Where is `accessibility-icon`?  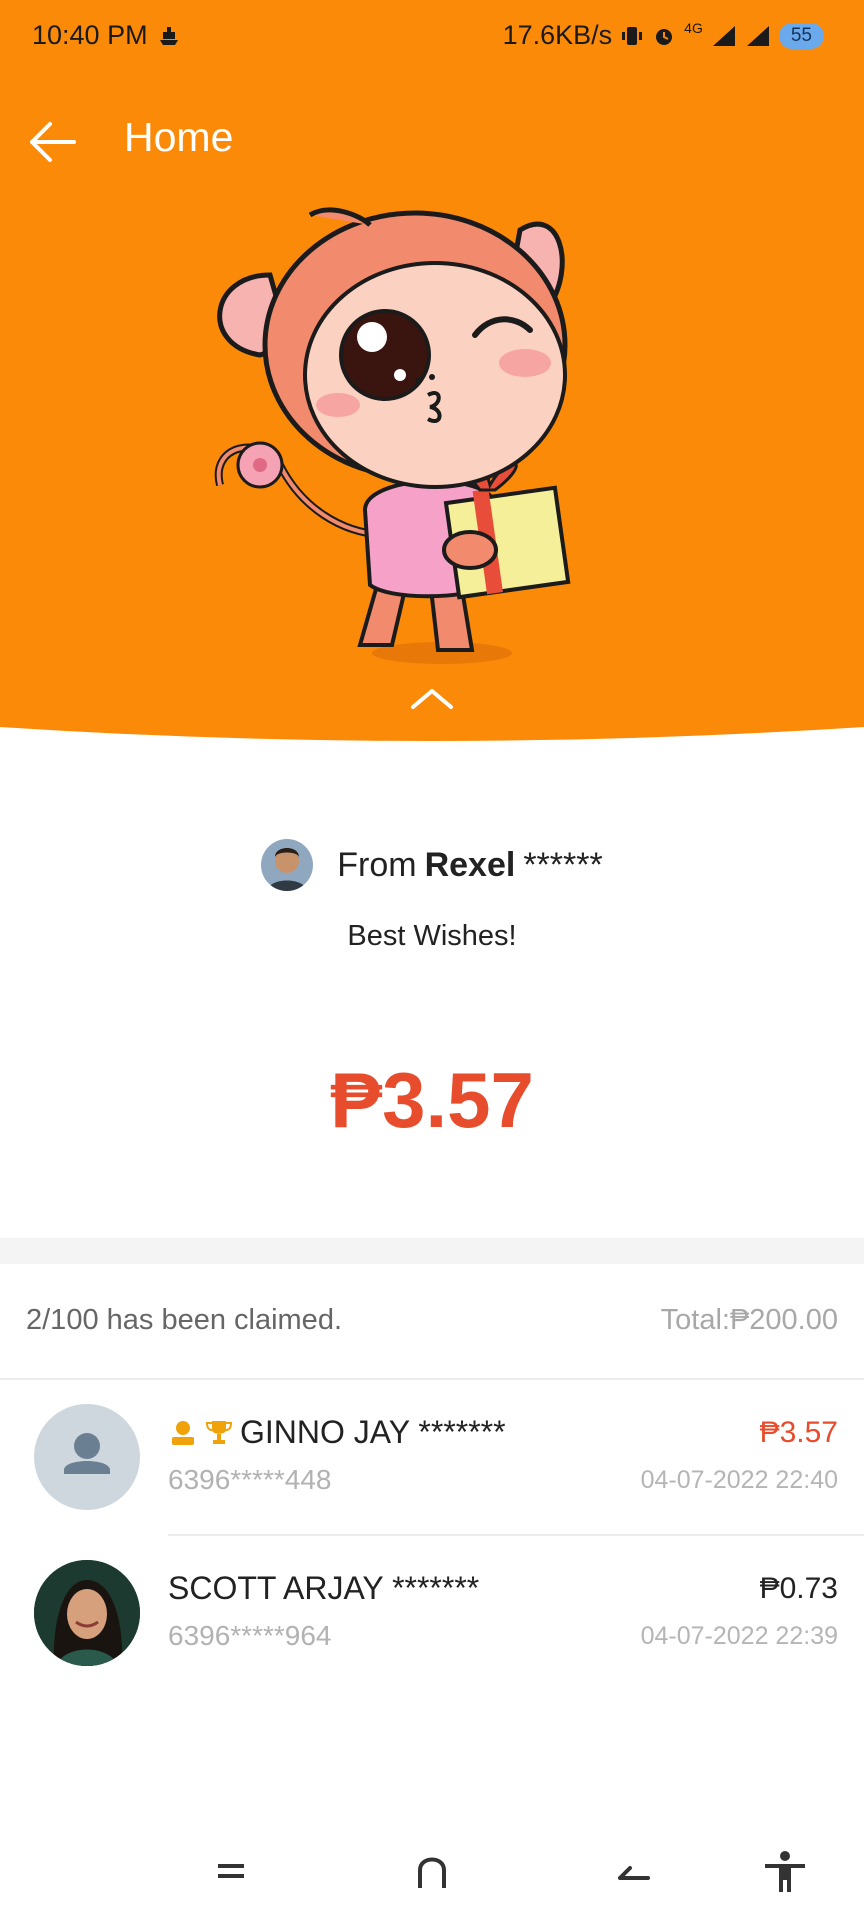
accessibility-icon is located at coordinates (785, 1872).